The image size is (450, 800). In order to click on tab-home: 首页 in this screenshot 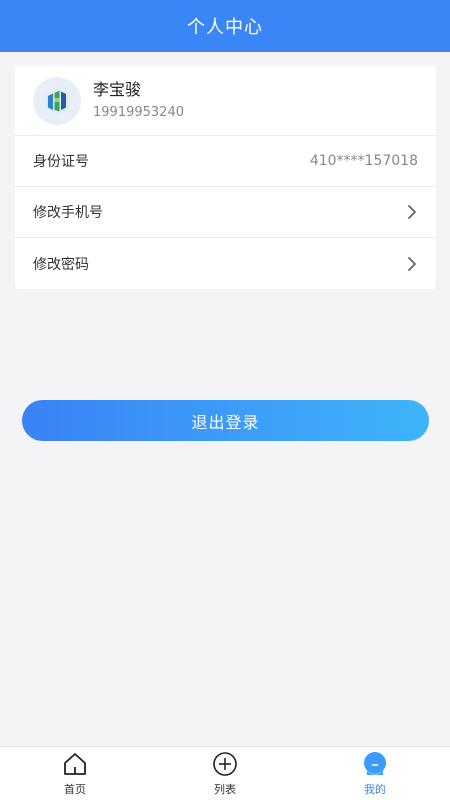, I will do `click(75, 773)`.